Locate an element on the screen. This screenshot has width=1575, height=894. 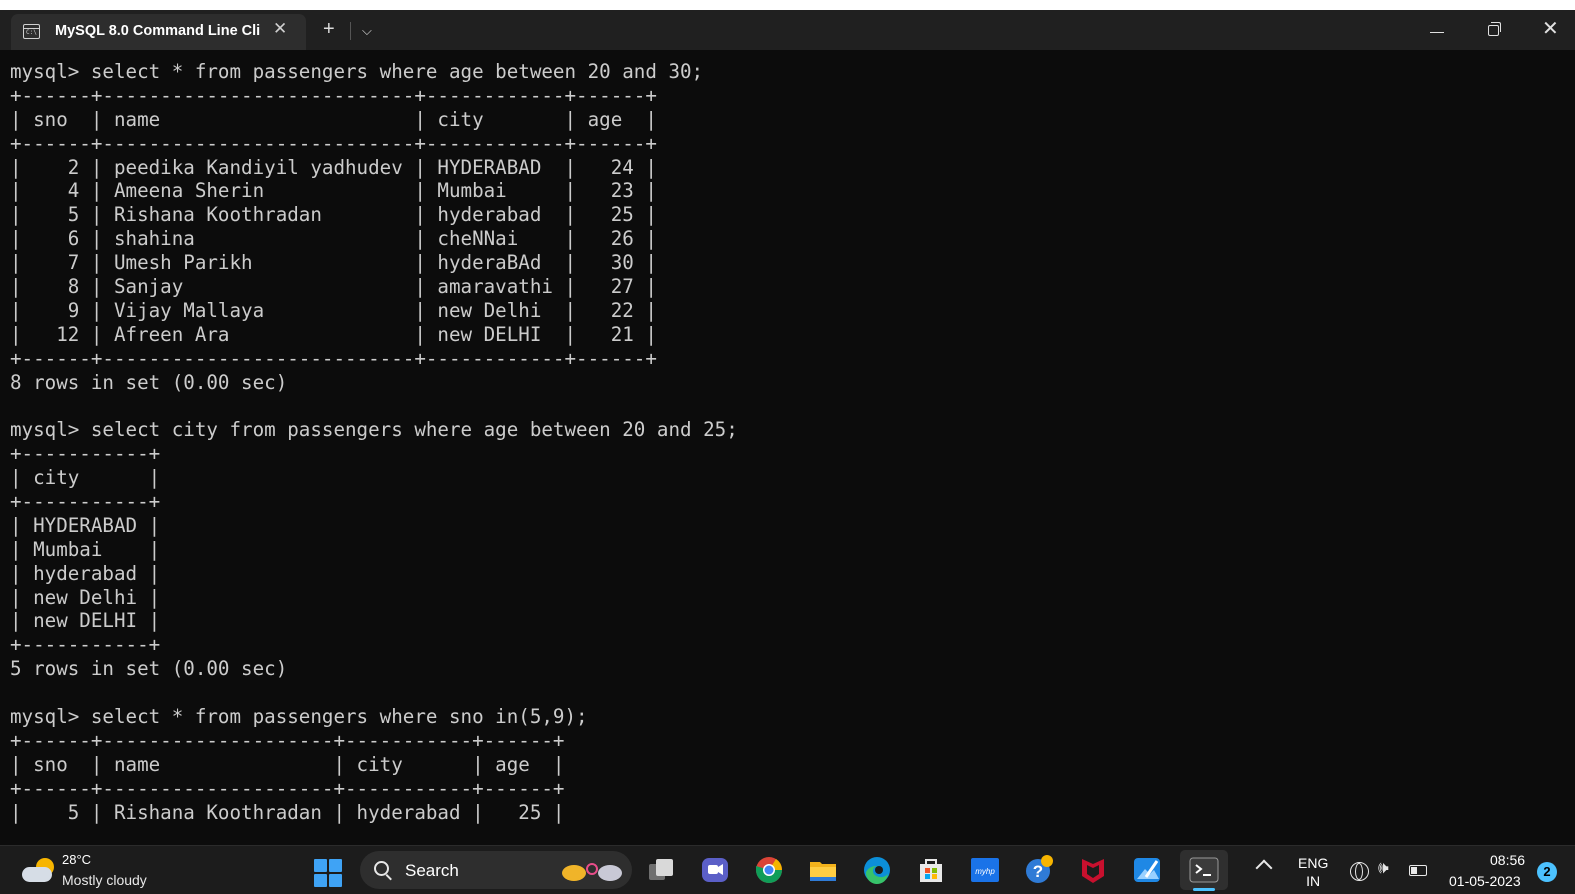
console-line: | 4 | Ameena Sherin | Mumbai | 23 | is located at coordinates (333, 191).